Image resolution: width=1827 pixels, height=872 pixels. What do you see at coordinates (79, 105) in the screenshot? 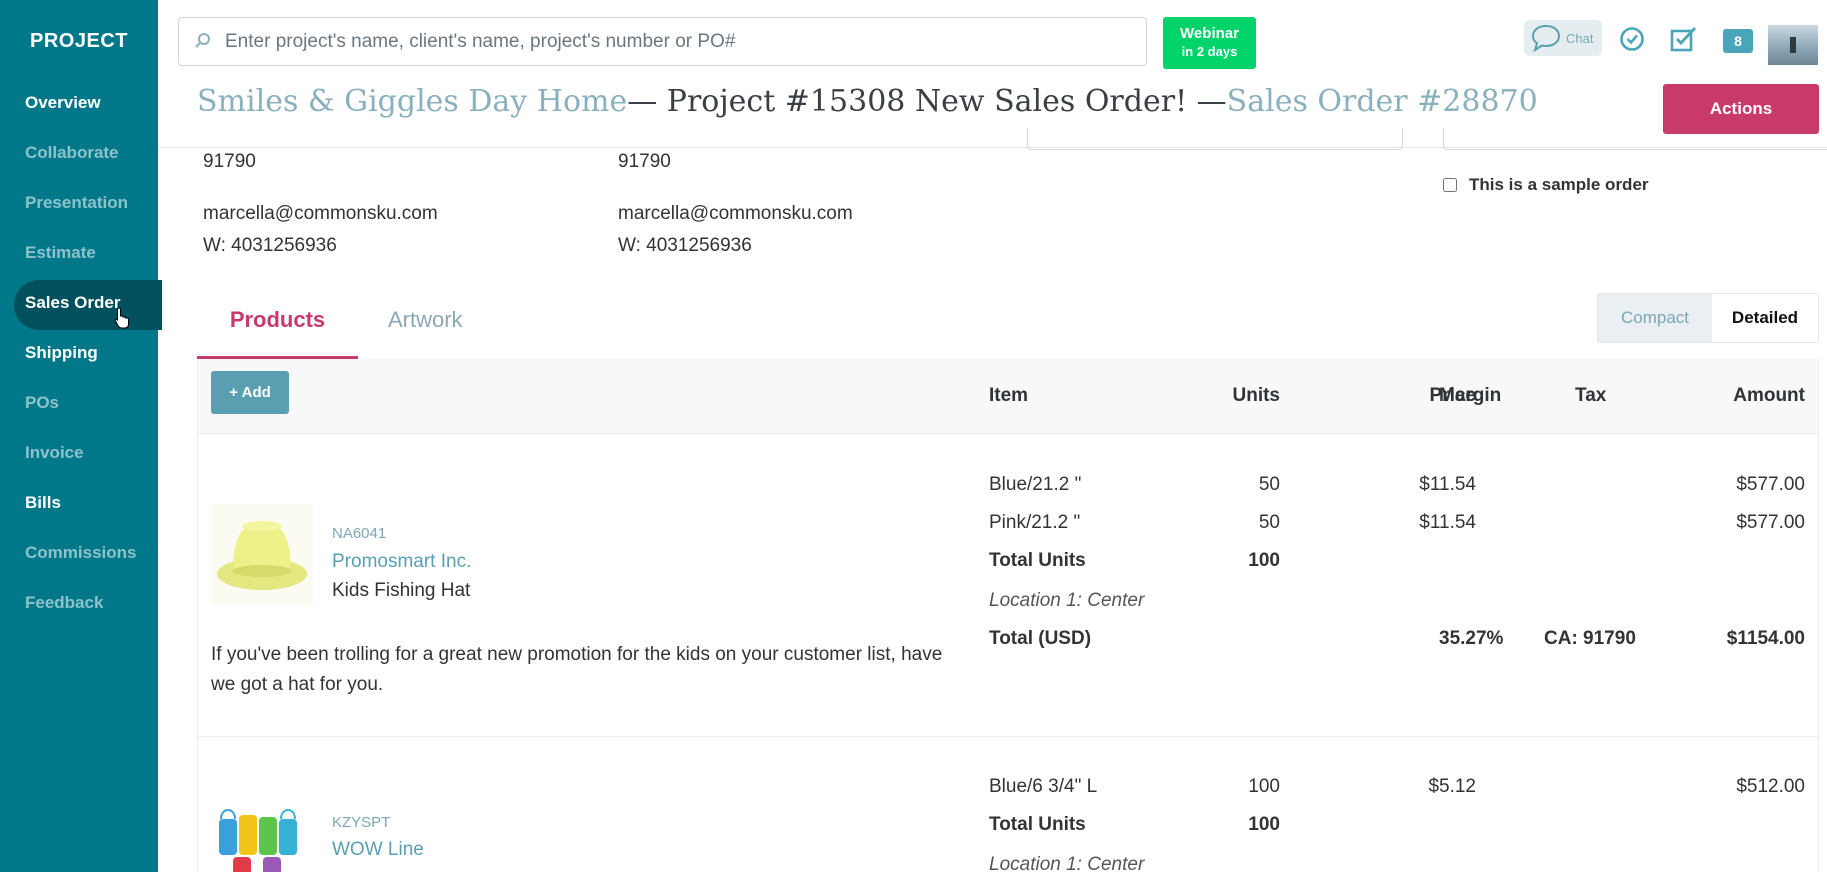
I see `sidebar-item-overview: Overview` at bounding box center [79, 105].